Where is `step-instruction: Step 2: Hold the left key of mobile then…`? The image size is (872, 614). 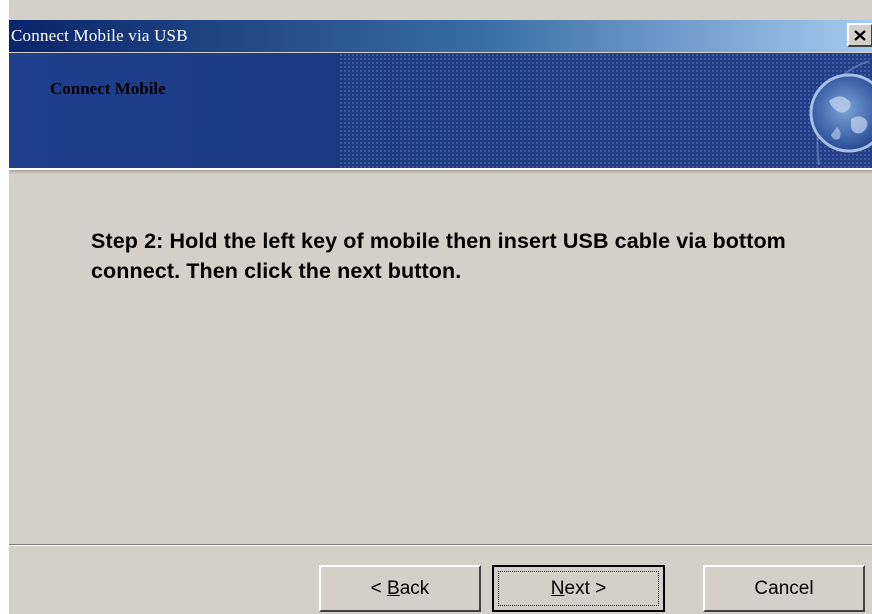 step-instruction: Step 2: Hold the left key of mobile then… is located at coordinates (438, 256).